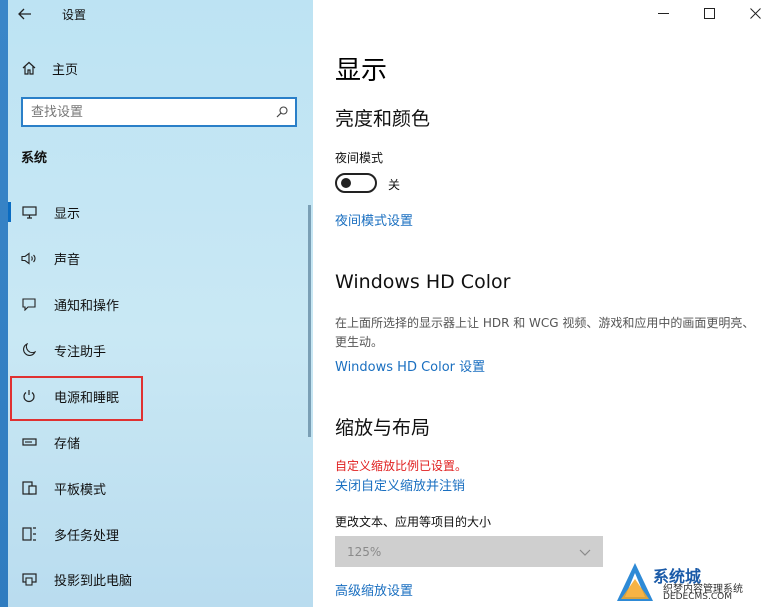  Describe the element at coordinates (65, 70) in the screenshot. I see `home-label: 主页` at that location.